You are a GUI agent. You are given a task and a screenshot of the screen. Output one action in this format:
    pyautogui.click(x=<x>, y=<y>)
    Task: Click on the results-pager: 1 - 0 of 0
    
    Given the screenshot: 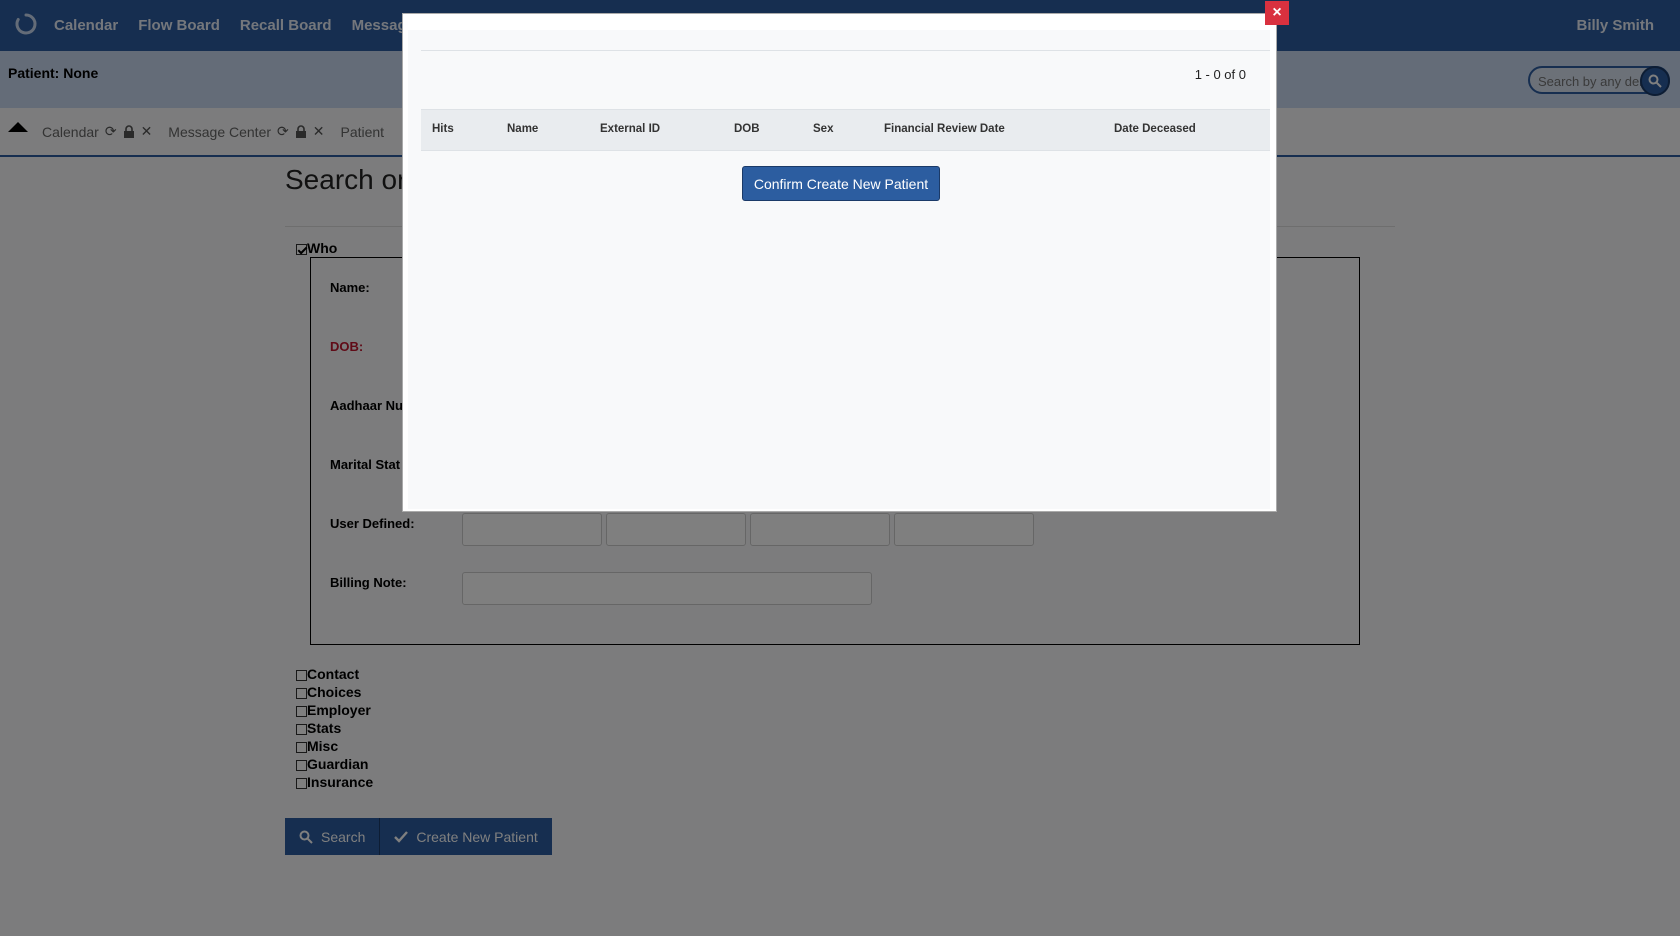 What is the action you would take?
    pyautogui.click(x=1220, y=74)
    